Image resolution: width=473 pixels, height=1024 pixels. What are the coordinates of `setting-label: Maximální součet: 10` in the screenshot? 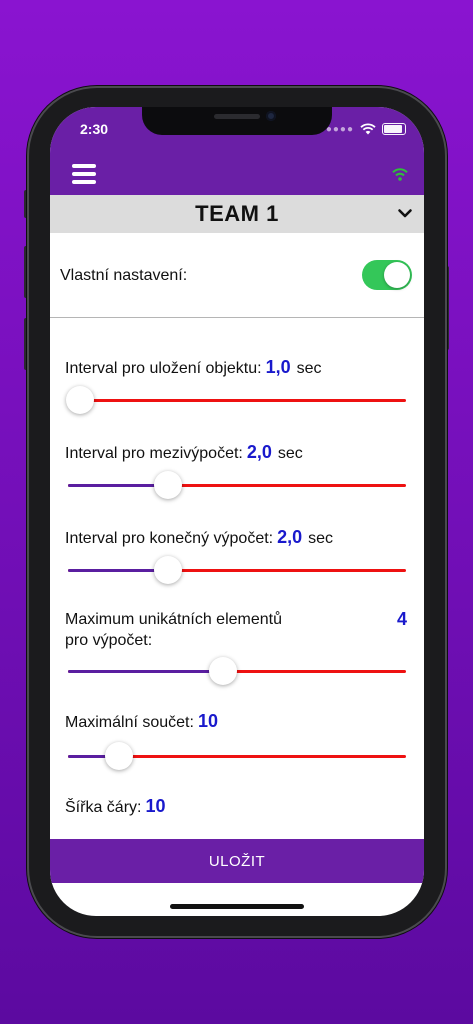 It's located at (141, 721).